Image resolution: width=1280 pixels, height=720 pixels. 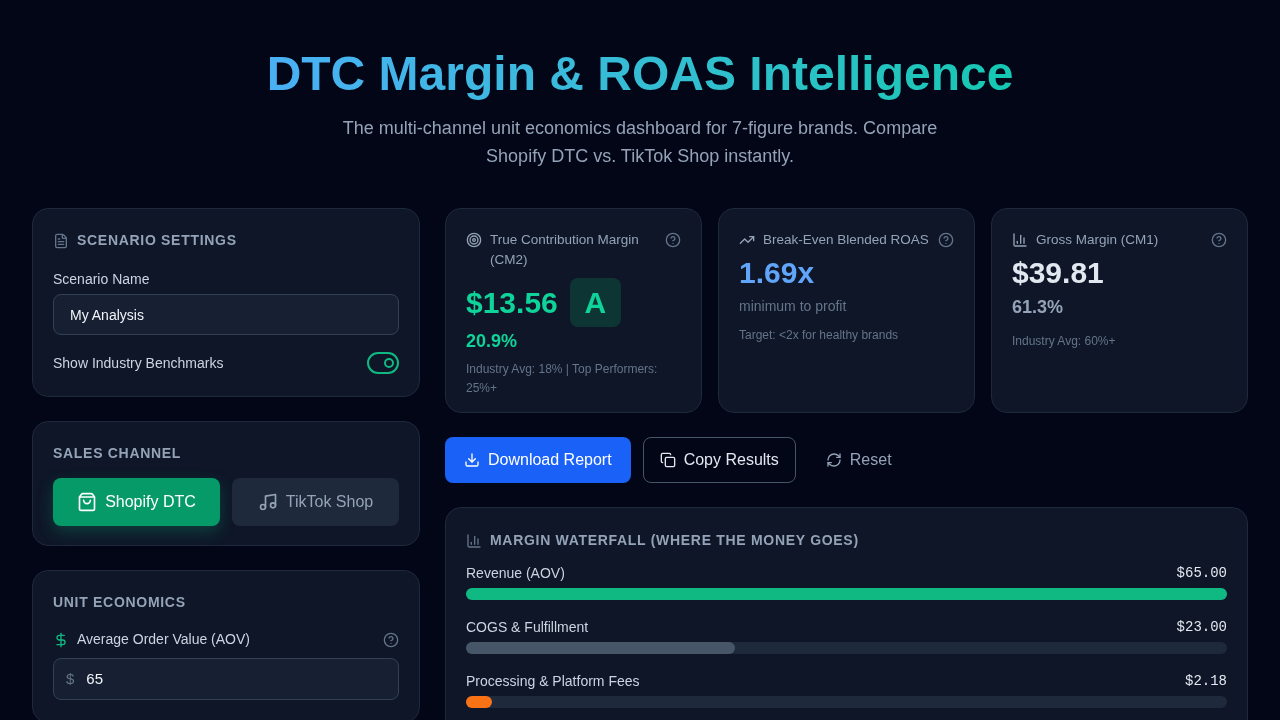 I want to click on waterfall-amount: $23.00, so click(x=1201, y=627).